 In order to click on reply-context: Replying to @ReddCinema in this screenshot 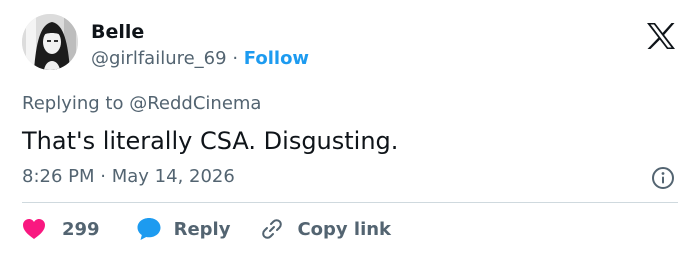, I will do `click(141, 104)`.